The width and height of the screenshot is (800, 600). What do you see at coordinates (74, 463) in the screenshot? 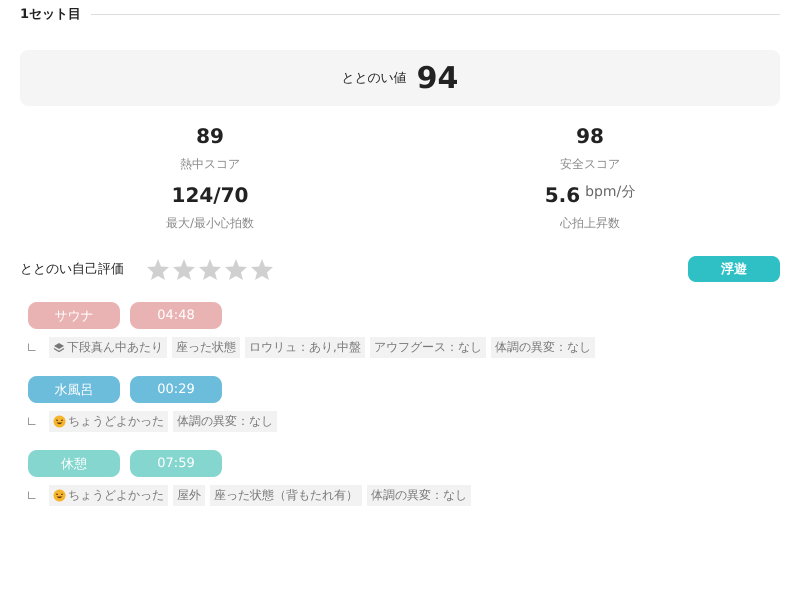
I see `phase-name: 休憩` at bounding box center [74, 463].